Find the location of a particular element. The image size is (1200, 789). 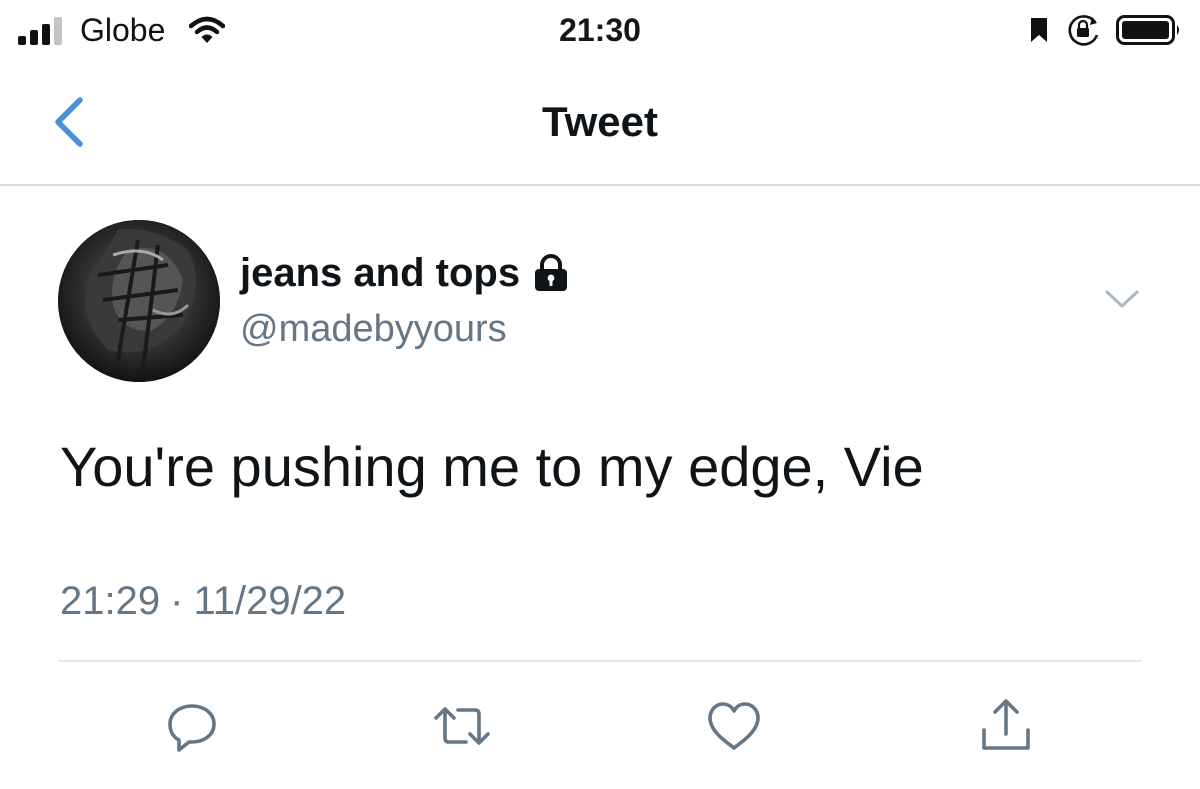

signal-icon is located at coordinates (40, 31).